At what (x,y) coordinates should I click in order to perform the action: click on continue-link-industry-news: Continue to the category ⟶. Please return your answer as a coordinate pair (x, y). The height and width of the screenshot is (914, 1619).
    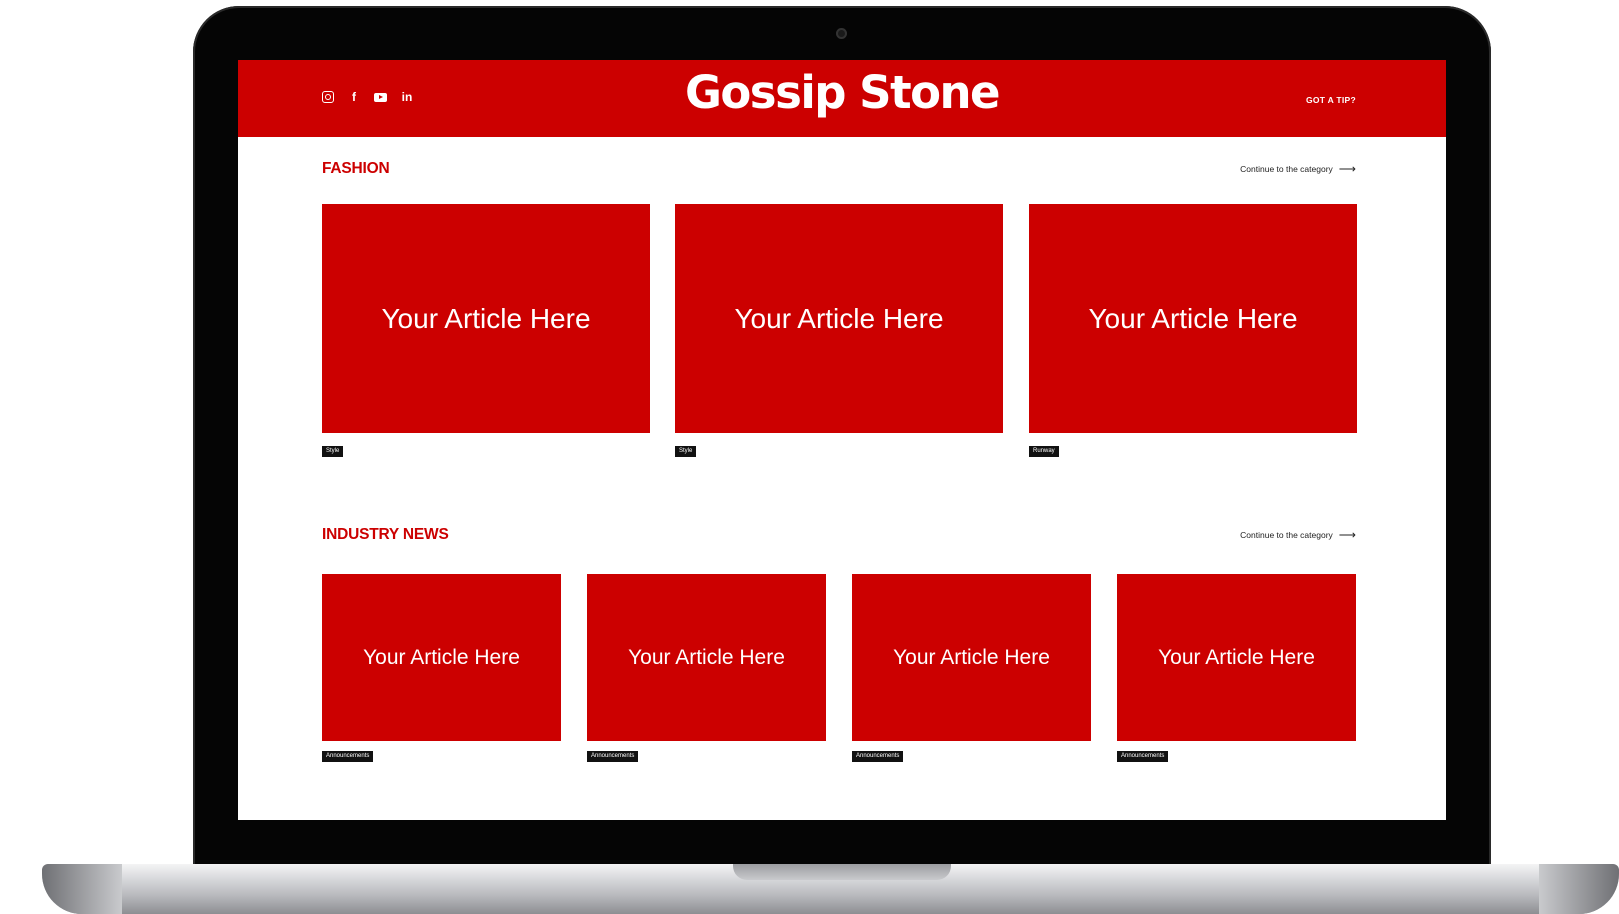
    Looking at the image, I should click on (1298, 535).